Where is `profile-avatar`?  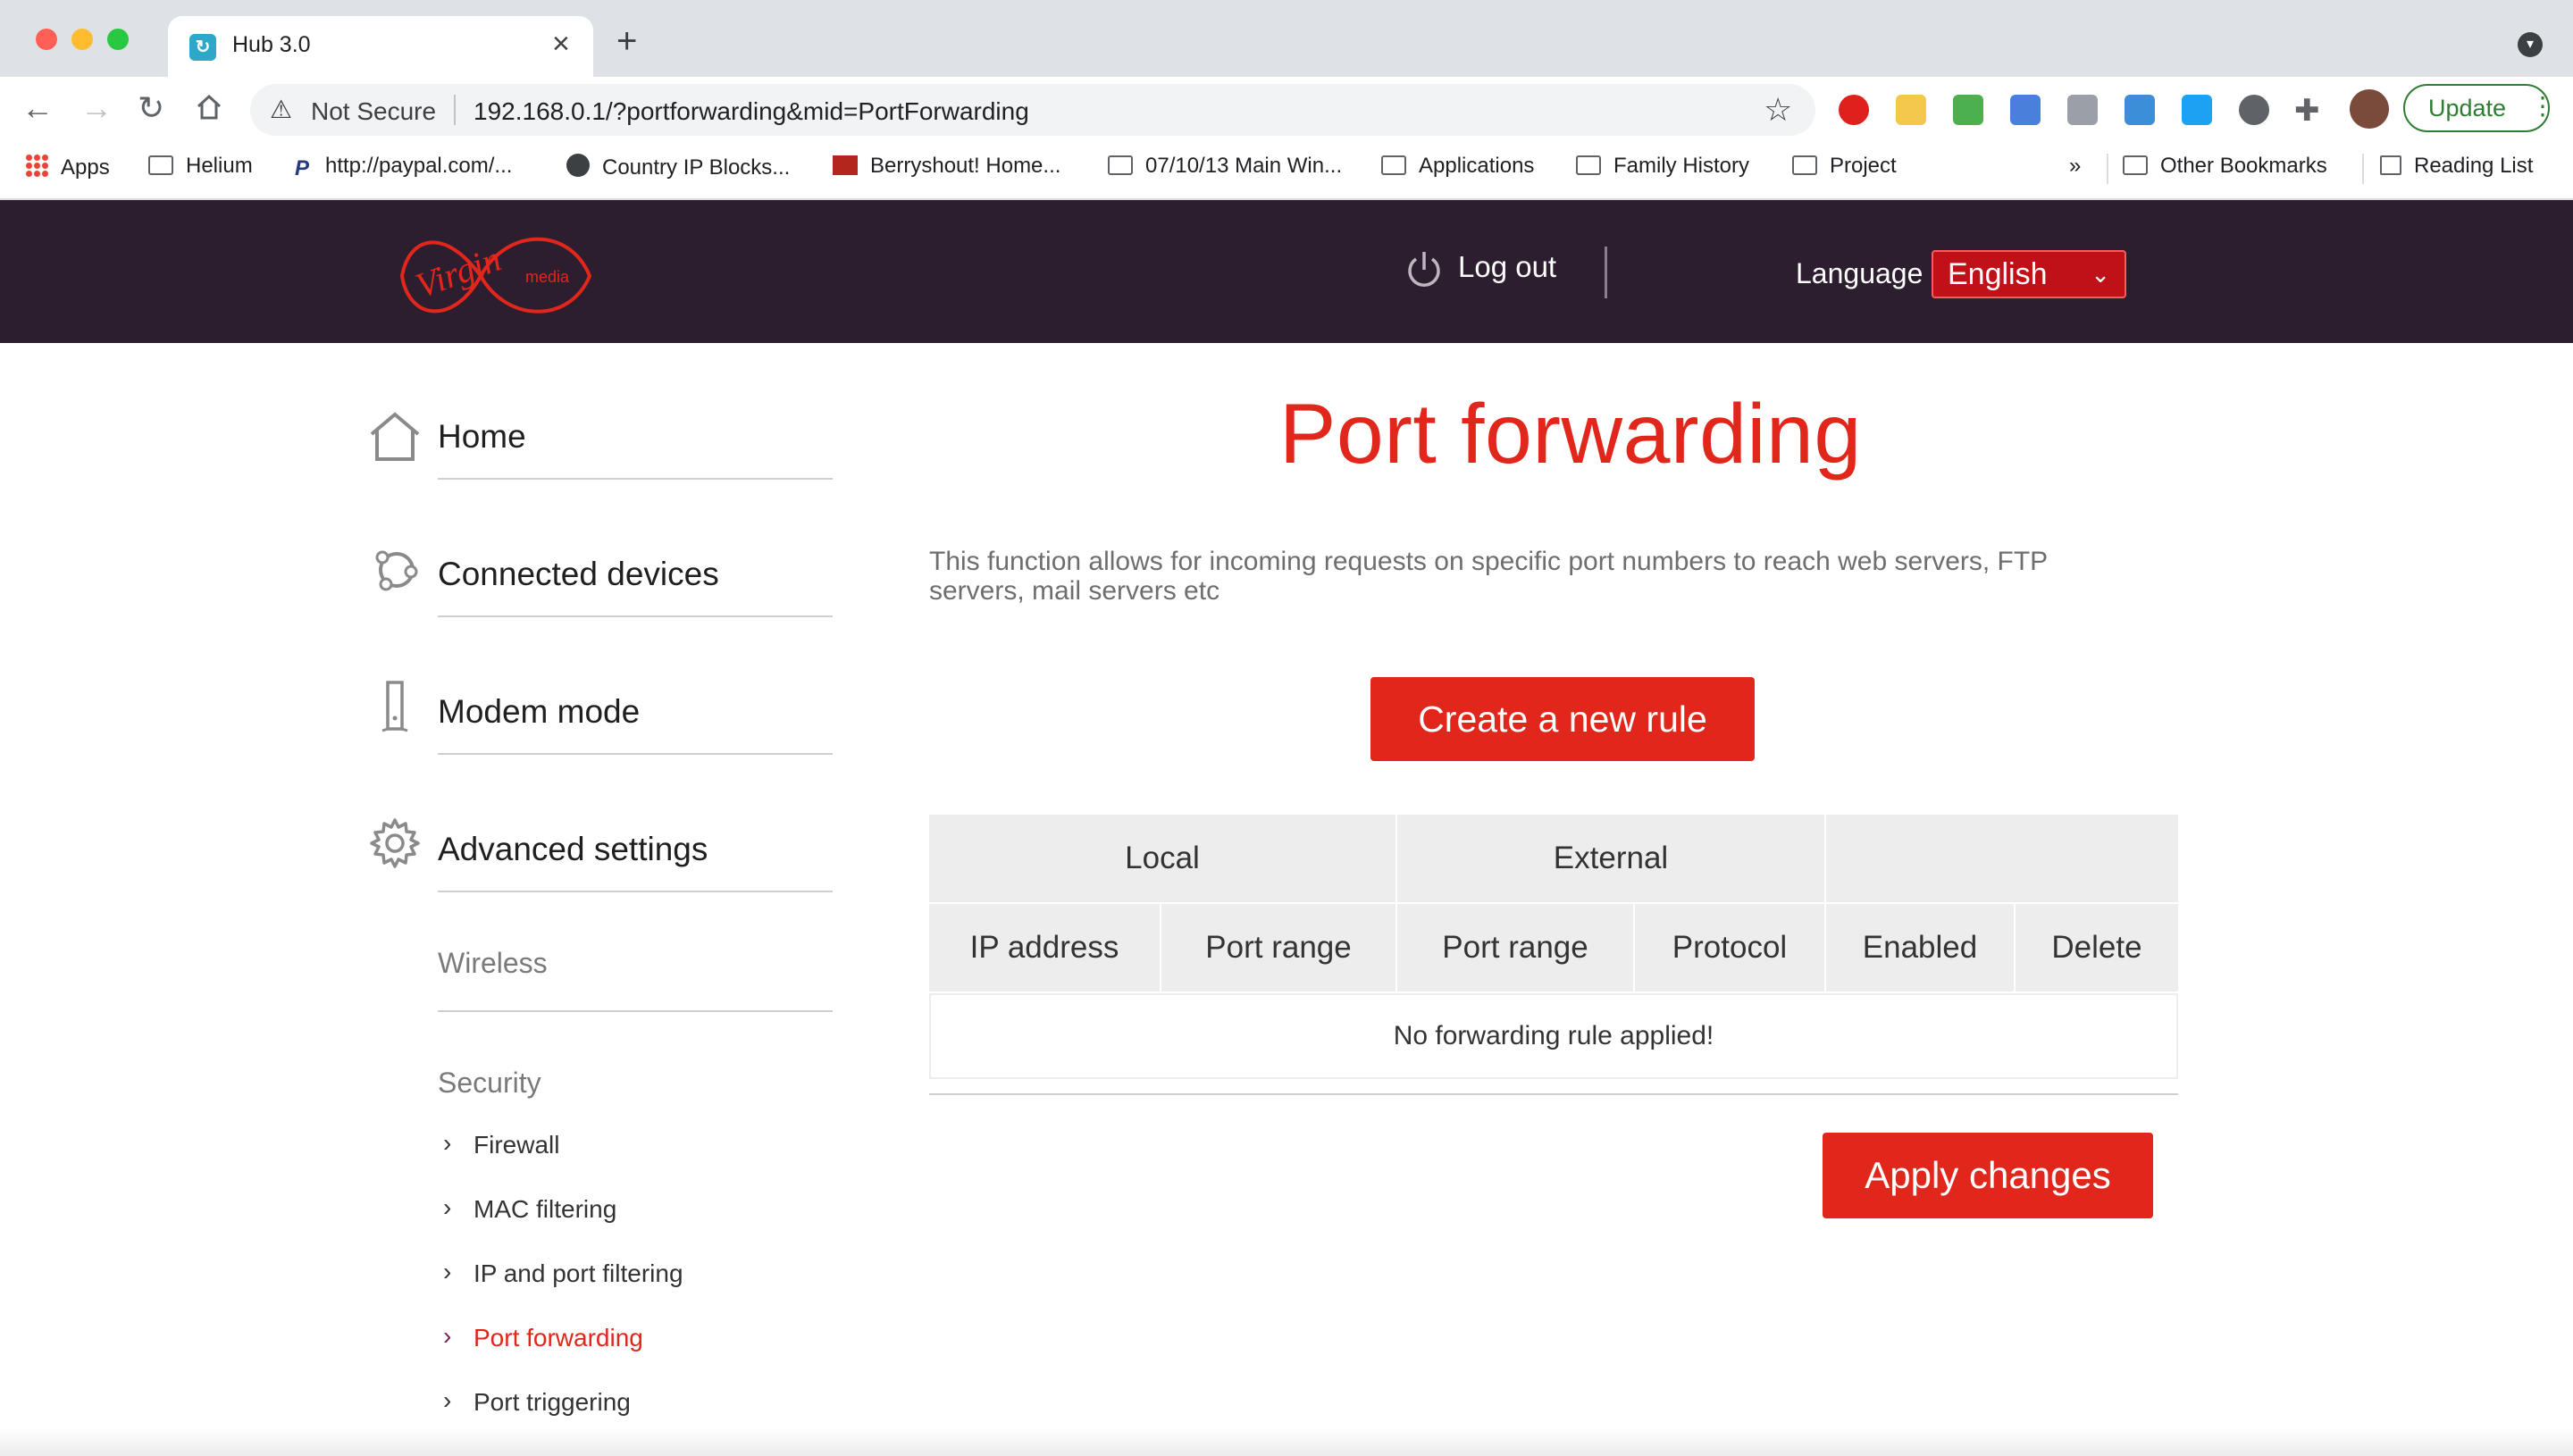
profile-avatar is located at coordinates (2369, 109).